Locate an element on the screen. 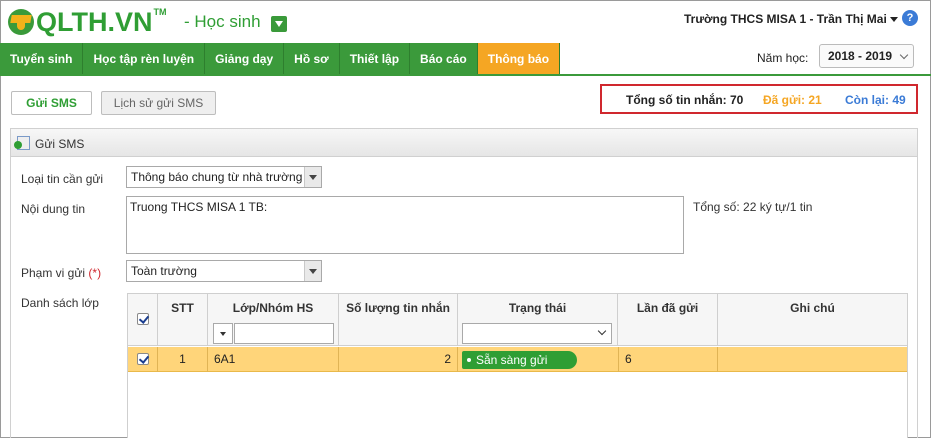 This screenshot has width=931, height=438. message-type-label: Loại tin cần gửi is located at coordinates (62, 179).